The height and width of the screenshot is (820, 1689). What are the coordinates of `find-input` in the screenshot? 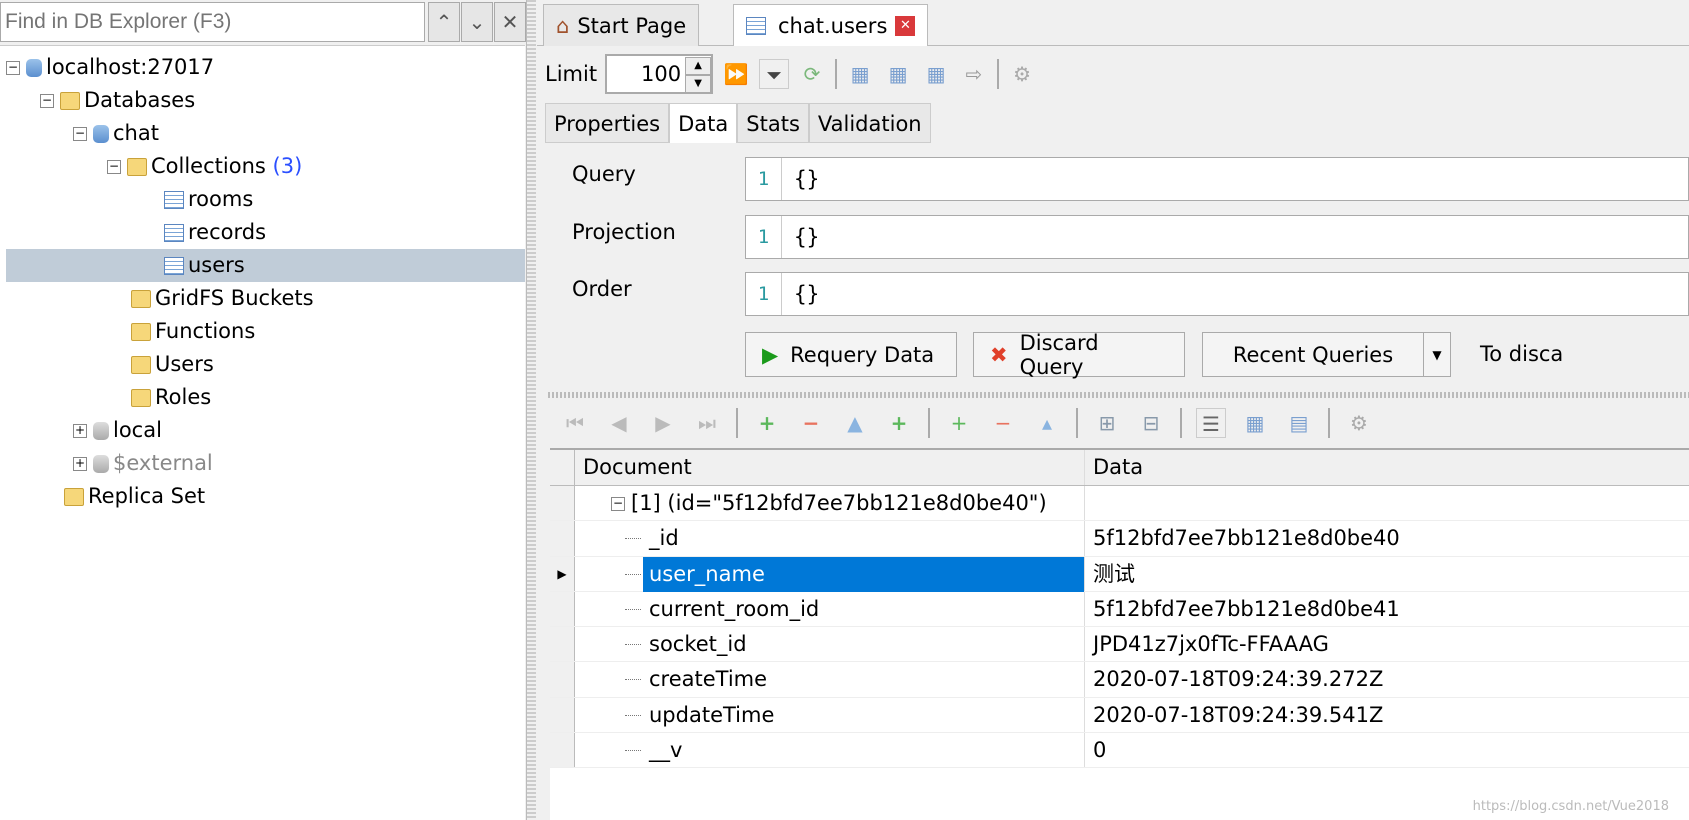 It's located at (212, 22).